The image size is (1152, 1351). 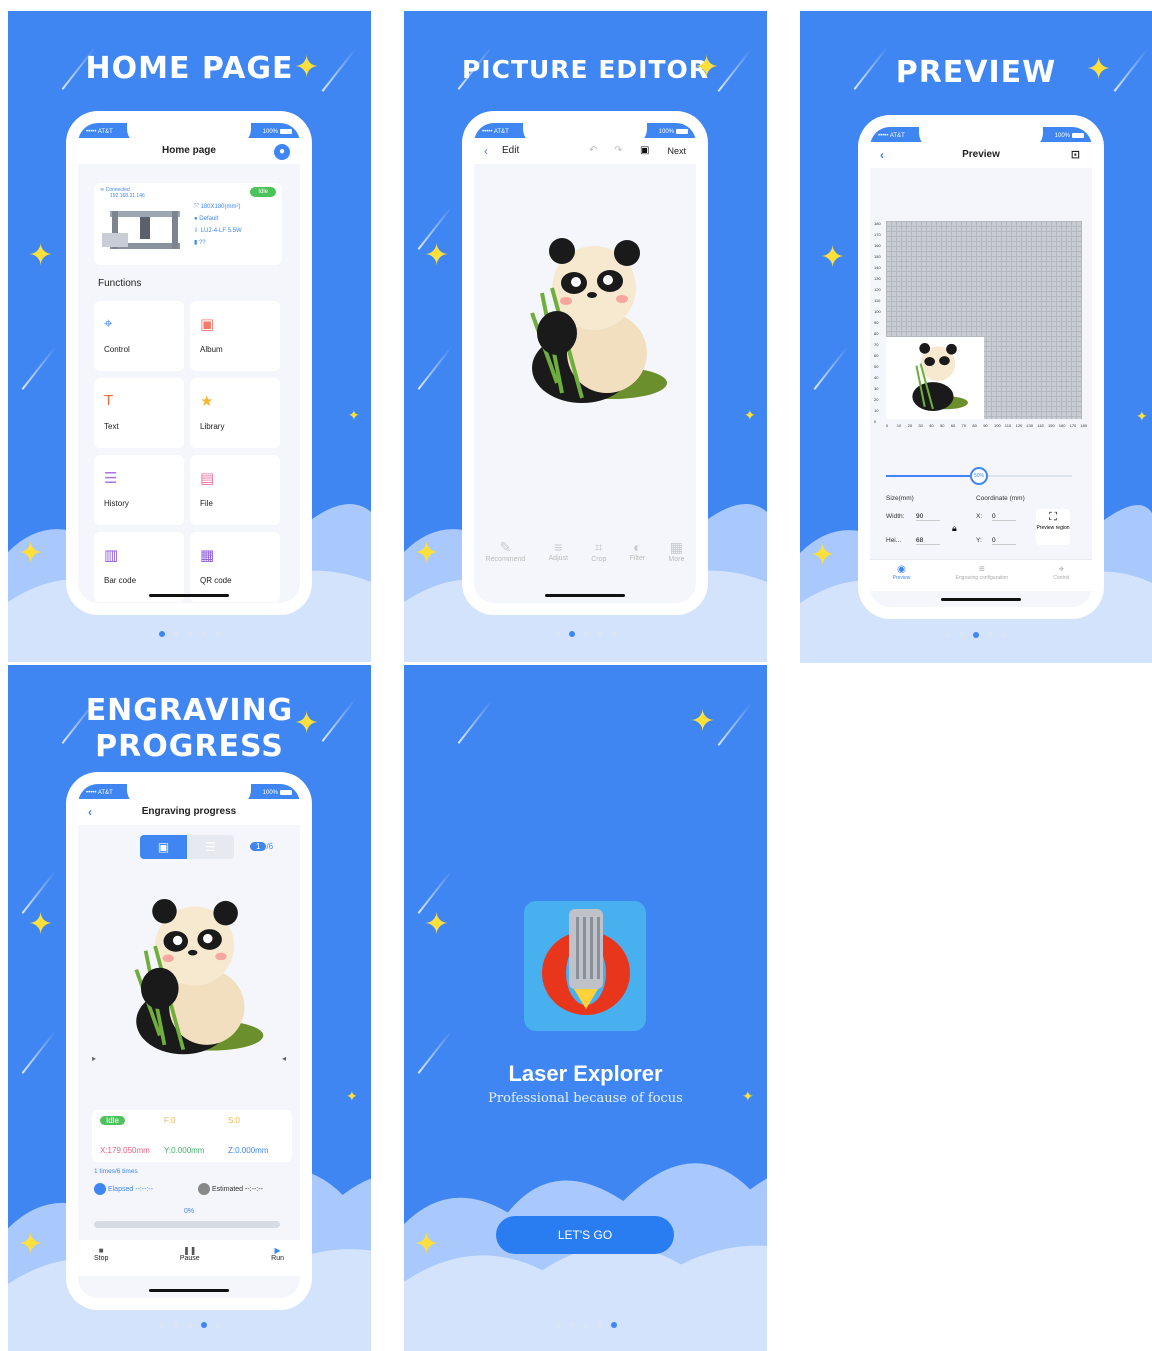 I want to click on tool-adjust: ≡ Adjust, so click(x=558, y=557).